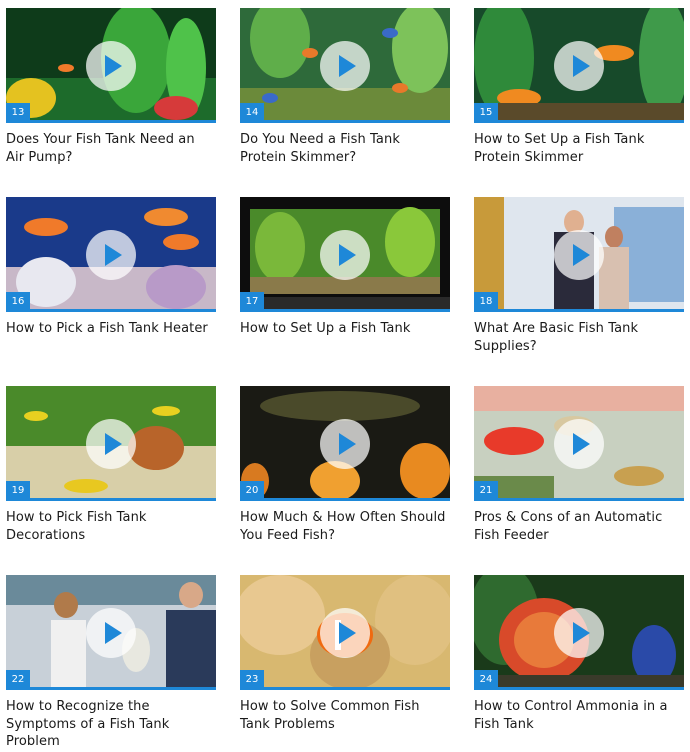 This screenshot has width=690, height=752. What do you see at coordinates (579, 526) in the screenshot?
I see `video-title: Pros & Cons of an Automatic Fish Feeder` at bounding box center [579, 526].